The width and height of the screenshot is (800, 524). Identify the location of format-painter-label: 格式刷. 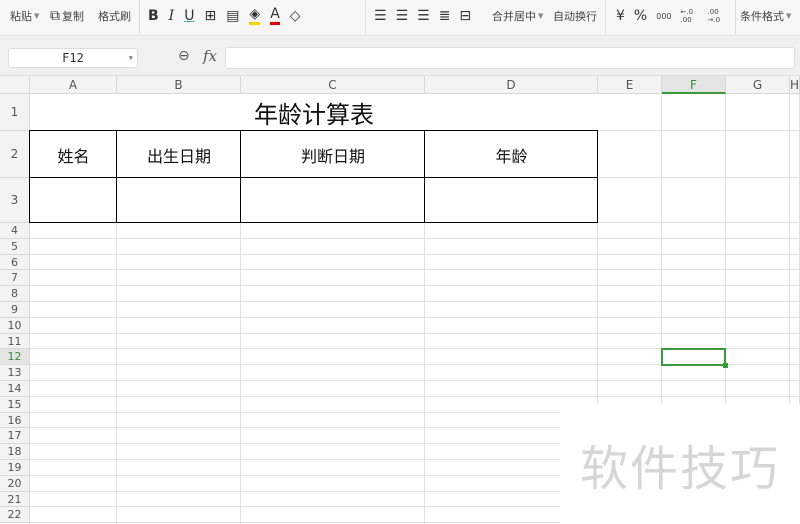
(114, 16).